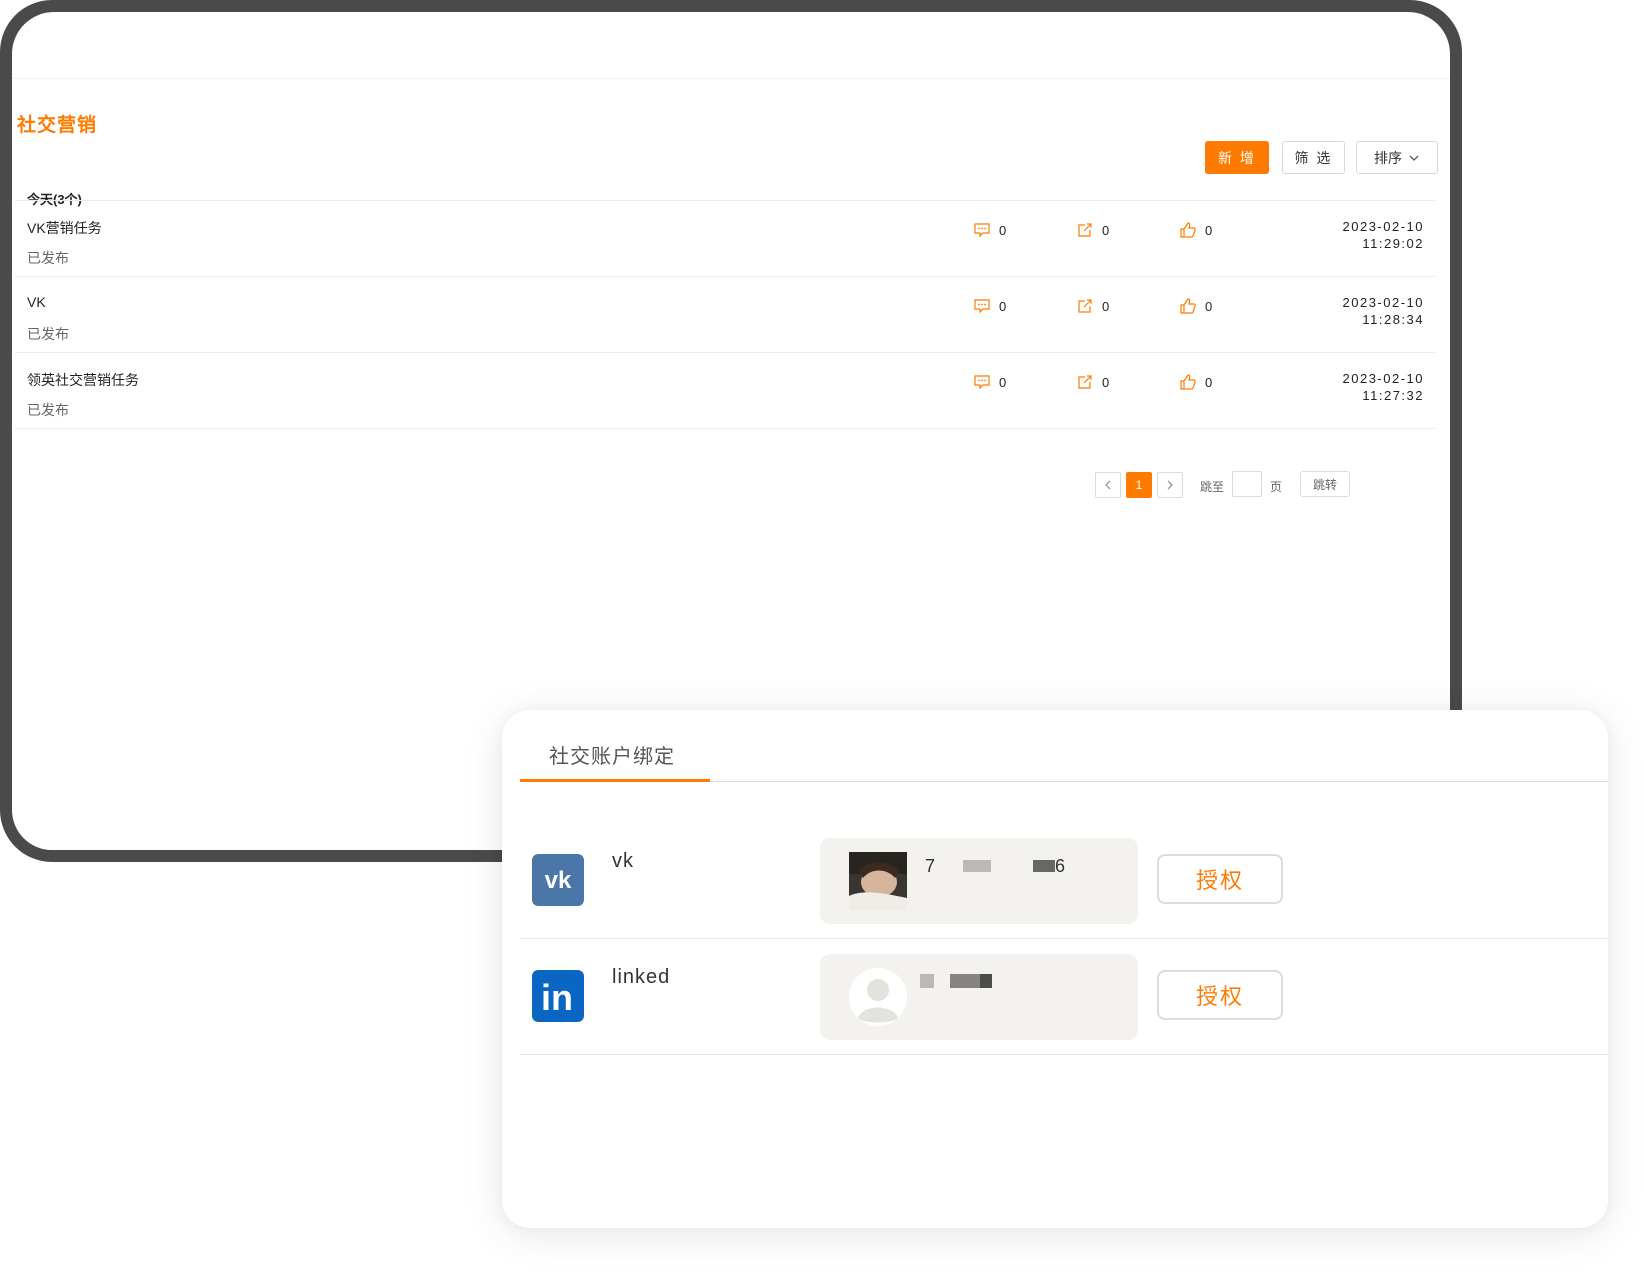  I want to click on task-timestamp: 2023-02-10 11:27:32, so click(1384, 387).